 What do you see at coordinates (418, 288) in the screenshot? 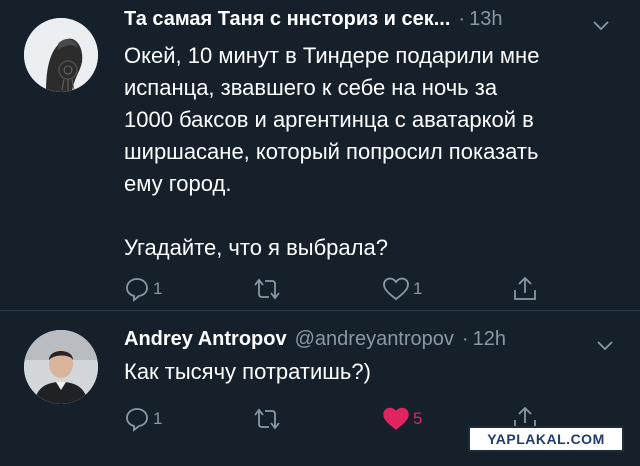
I see `like-count: 1` at bounding box center [418, 288].